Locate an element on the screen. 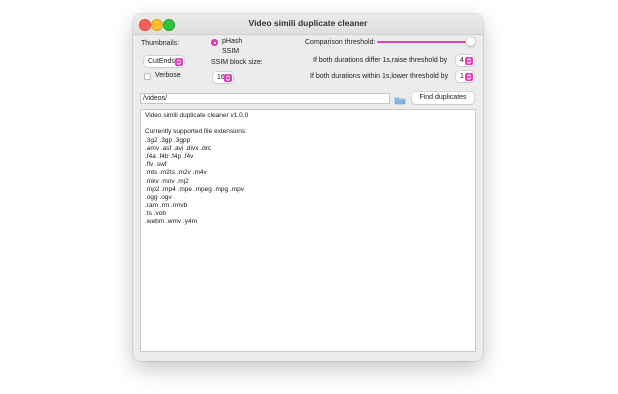 This screenshot has width=618, height=394. verbose-checkbox is located at coordinates (147, 76).